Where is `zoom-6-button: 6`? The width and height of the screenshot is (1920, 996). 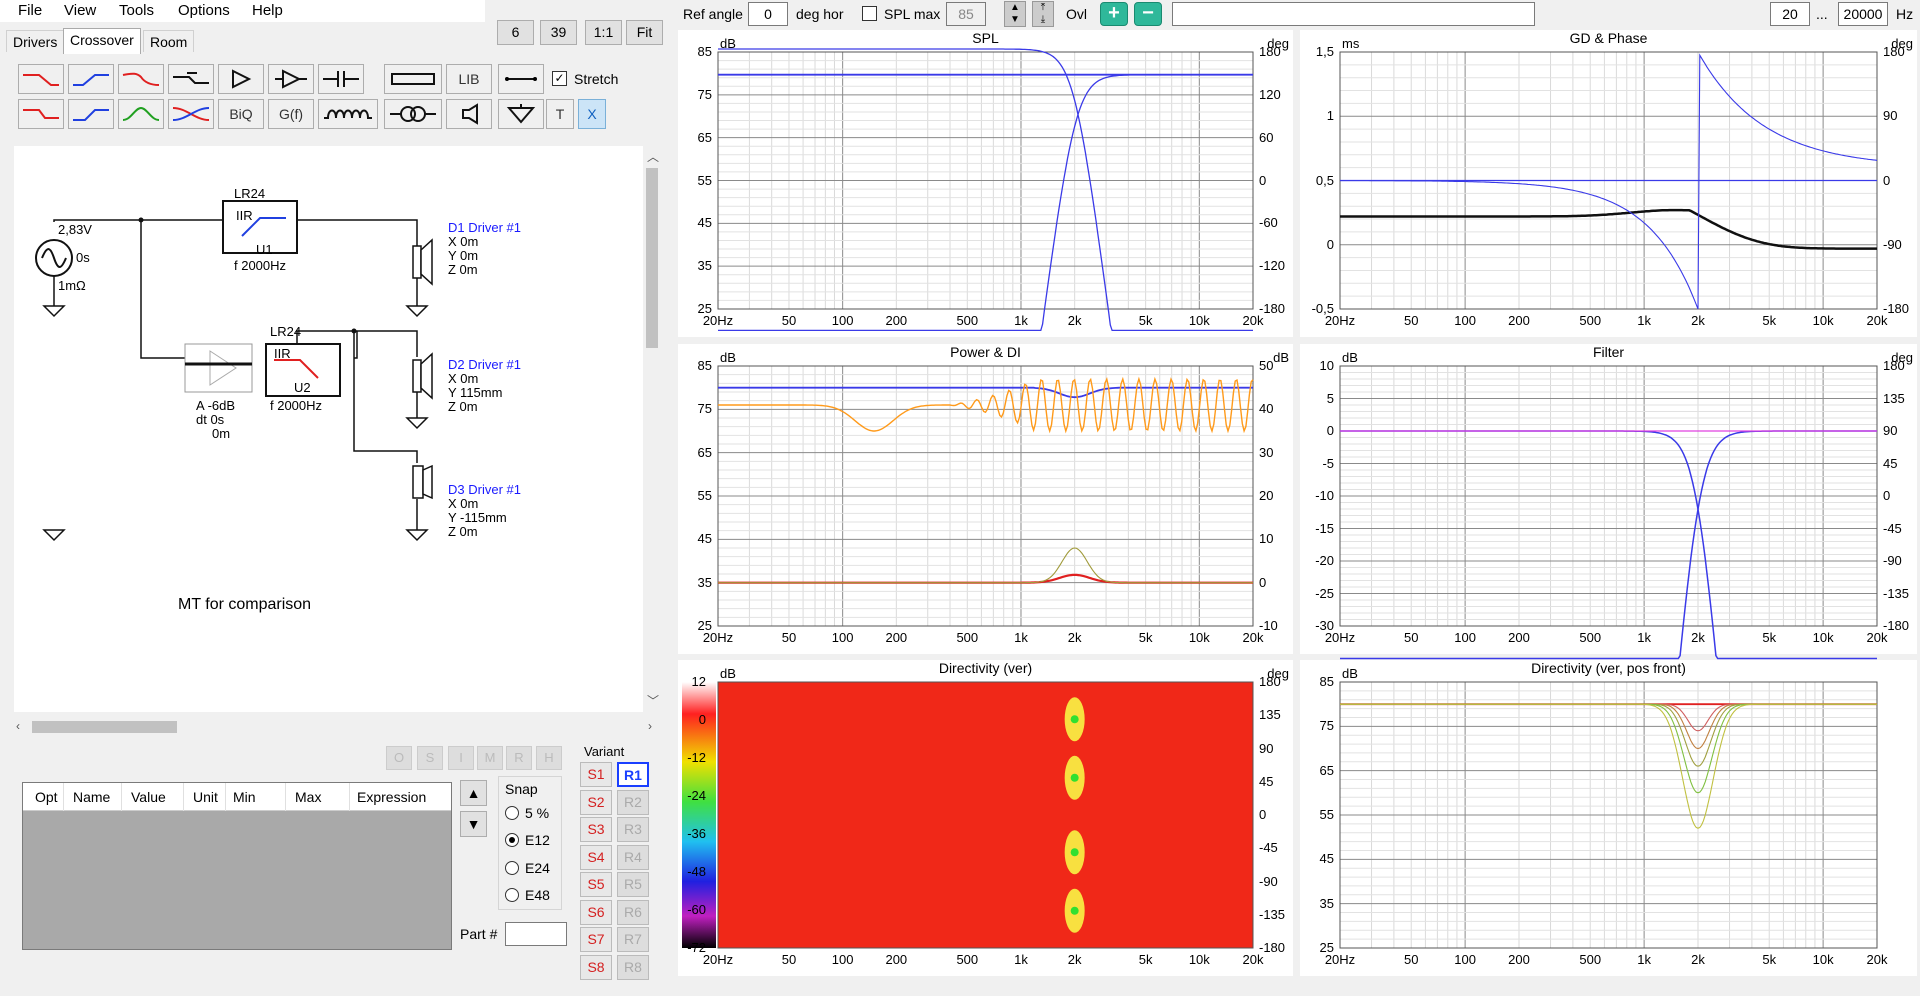
zoom-6-button: 6 is located at coordinates (515, 32).